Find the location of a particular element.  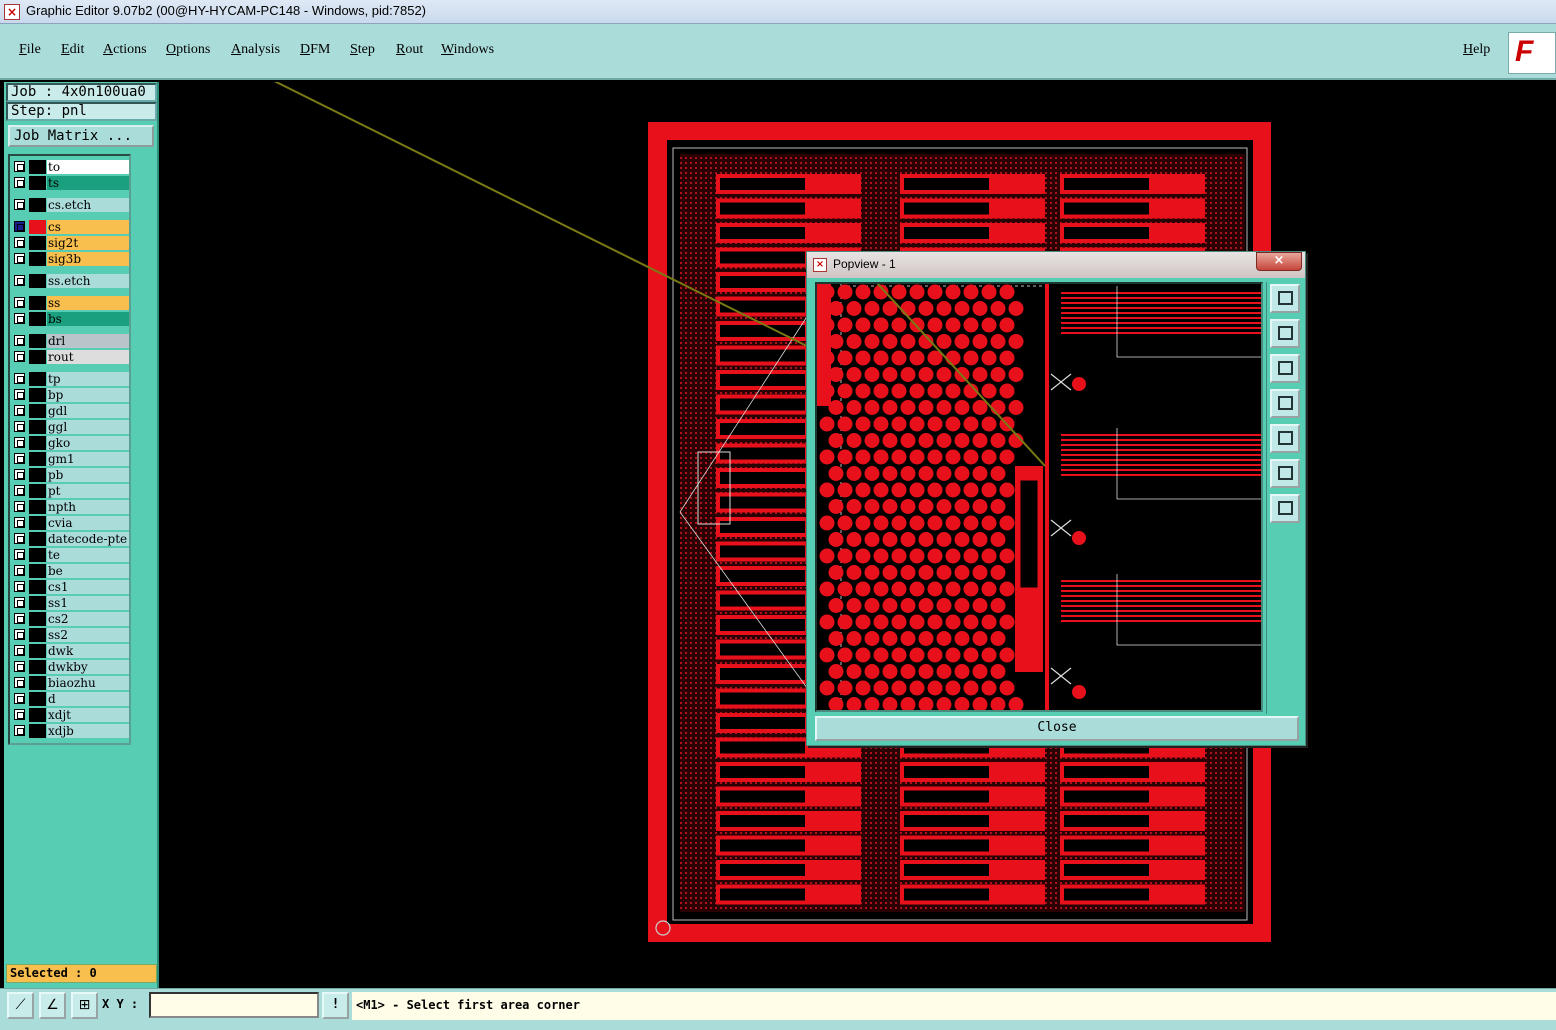

layer-name: bp is located at coordinates (88, 395).